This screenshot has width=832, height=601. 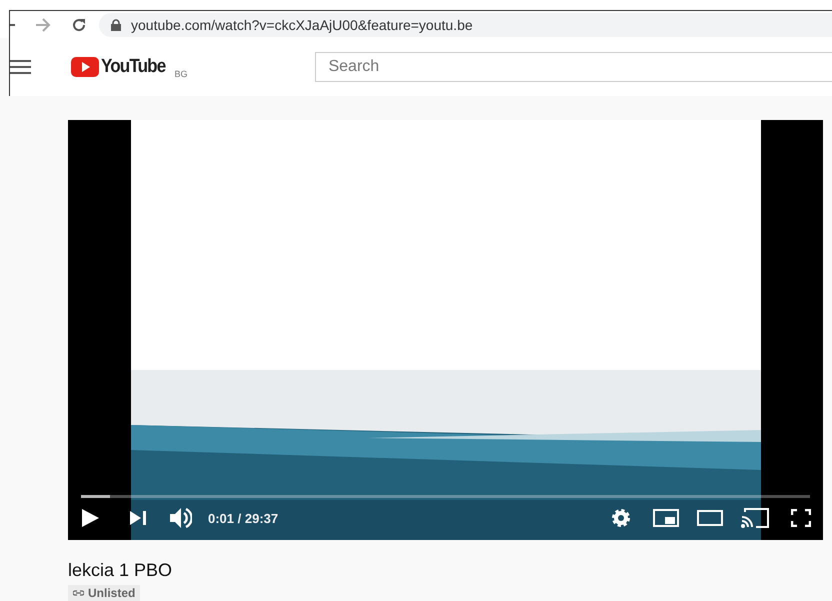 What do you see at coordinates (121, 570) in the screenshot?
I see `video-title: lekcia 1 PBO` at bounding box center [121, 570].